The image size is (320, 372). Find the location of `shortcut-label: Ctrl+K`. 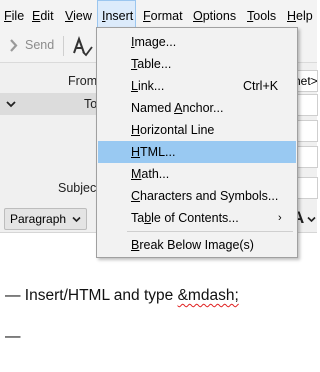

shortcut-label: Ctrl+K is located at coordinates (261, 86).